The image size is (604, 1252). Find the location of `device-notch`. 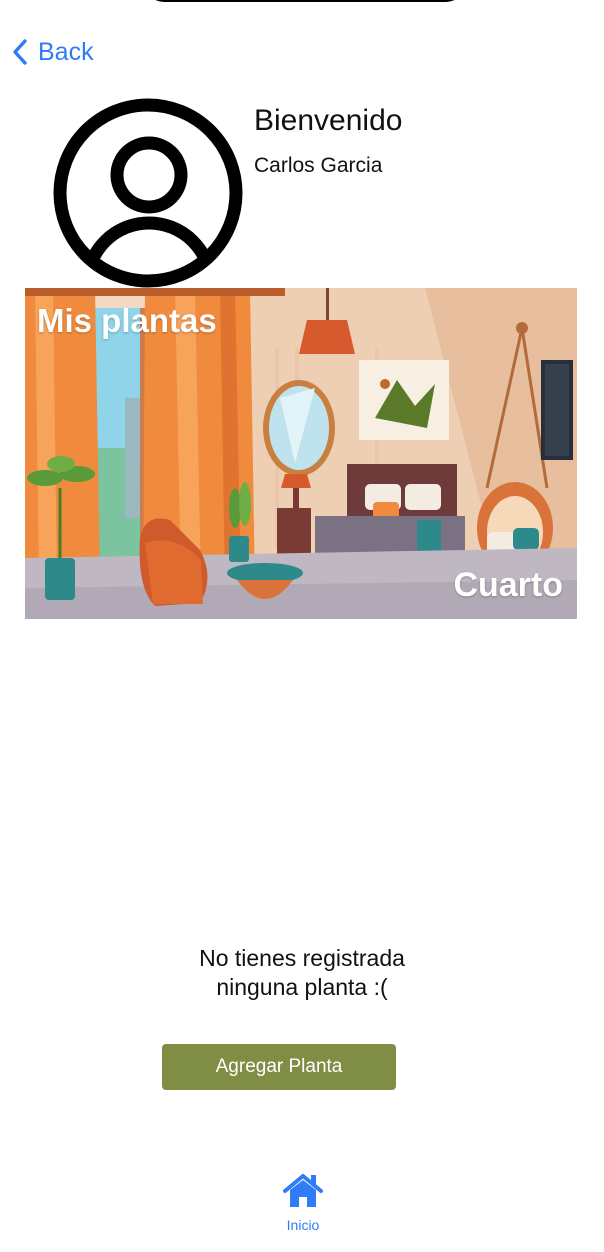

device-notch is located at coordinates (305, 1).